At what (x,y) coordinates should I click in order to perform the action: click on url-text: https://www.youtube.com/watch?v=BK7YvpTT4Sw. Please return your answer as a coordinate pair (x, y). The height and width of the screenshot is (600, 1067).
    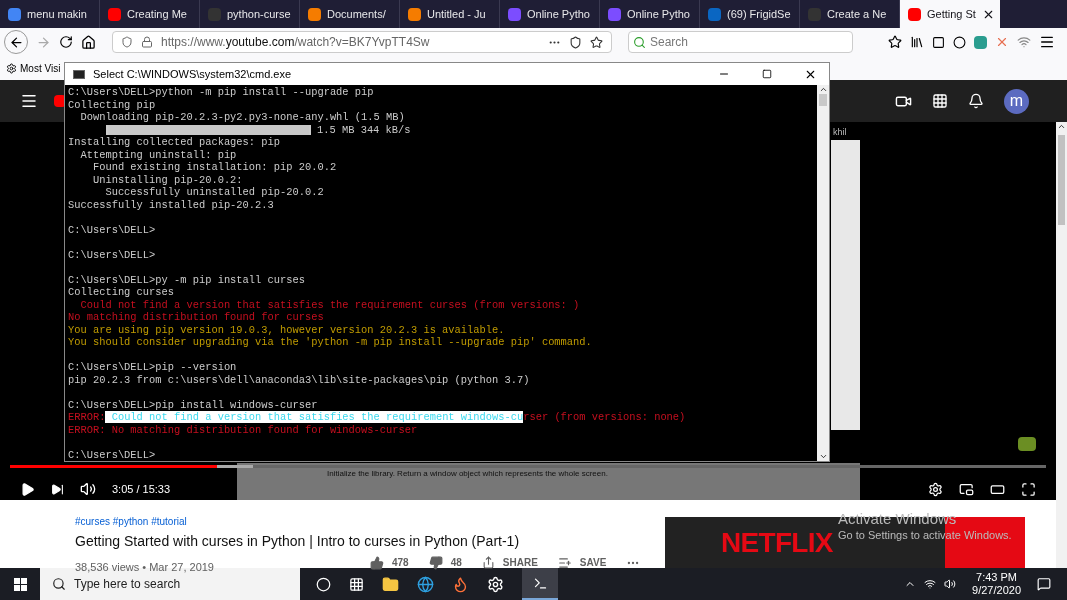
    Looking at the image, I should click on (295, 42).